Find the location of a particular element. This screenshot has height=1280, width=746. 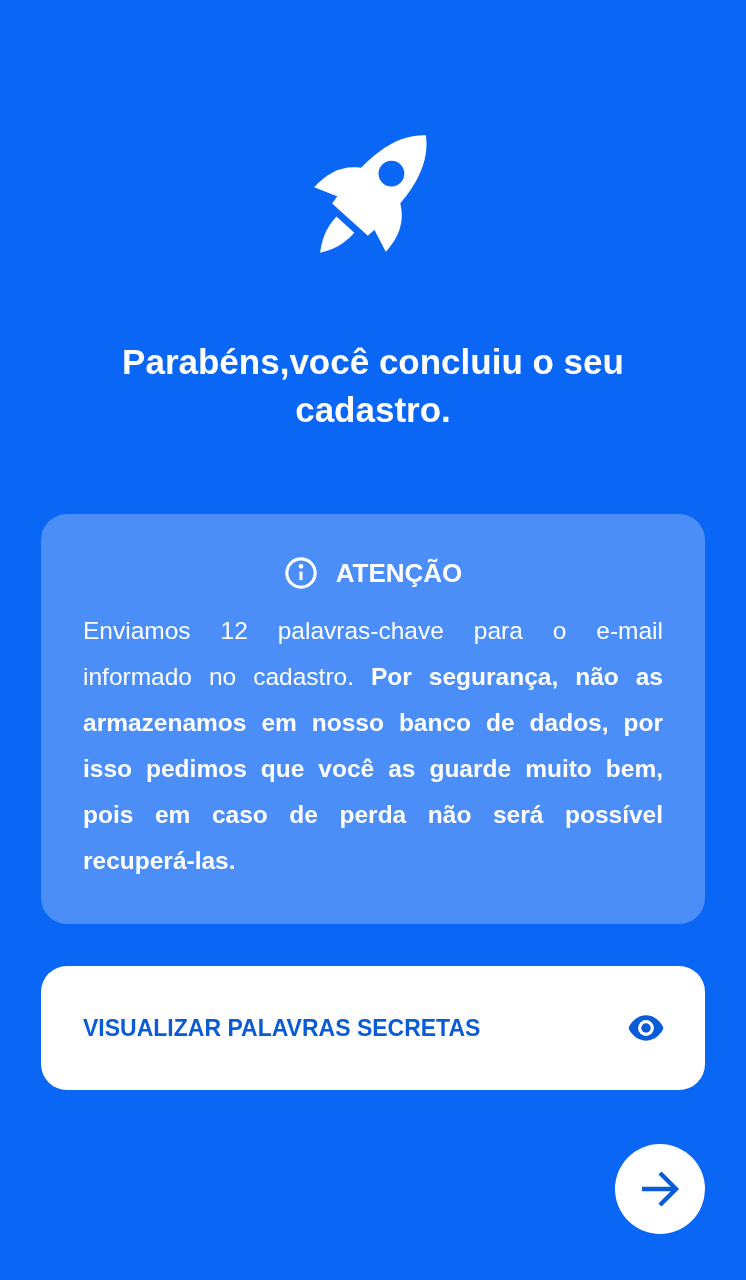

info-icon is located at coordinates (300, 573).